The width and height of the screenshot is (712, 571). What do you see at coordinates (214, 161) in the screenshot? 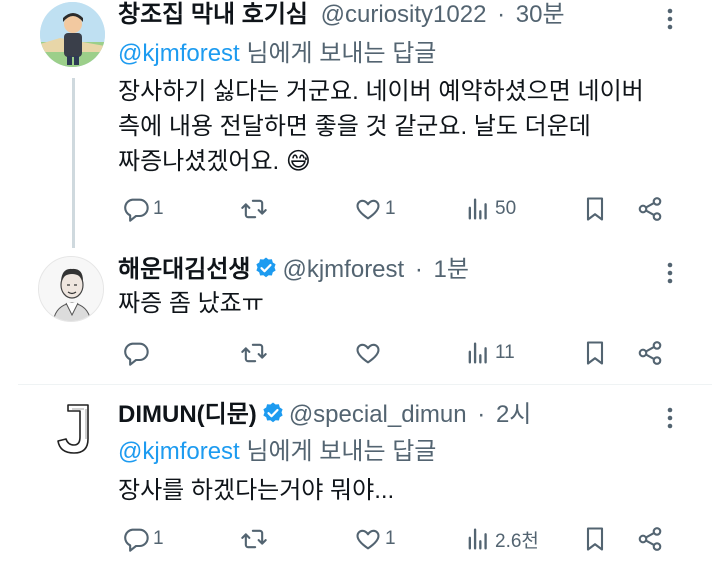
I see `tweet-text-line: 짜증나셨겠어요. 😅` at bounding box center [214, 161].